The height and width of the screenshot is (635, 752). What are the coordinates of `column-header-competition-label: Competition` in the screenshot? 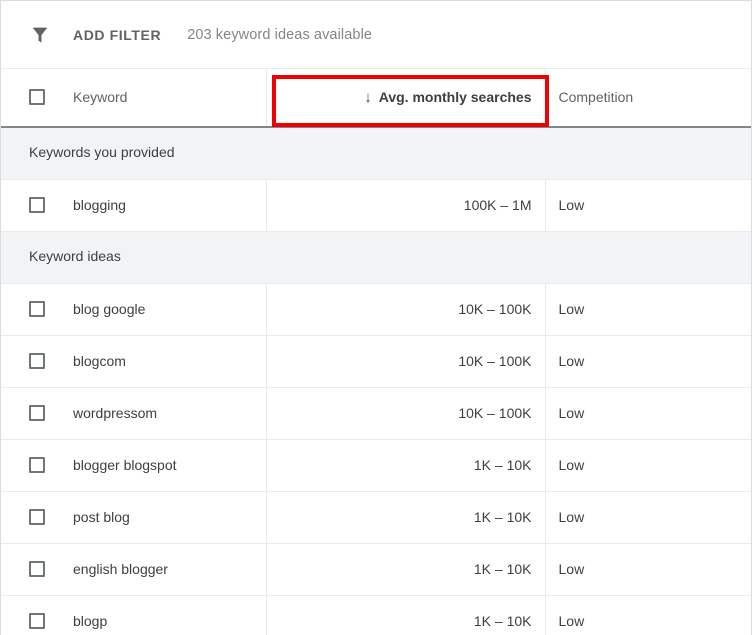 It's located at (596, 97).